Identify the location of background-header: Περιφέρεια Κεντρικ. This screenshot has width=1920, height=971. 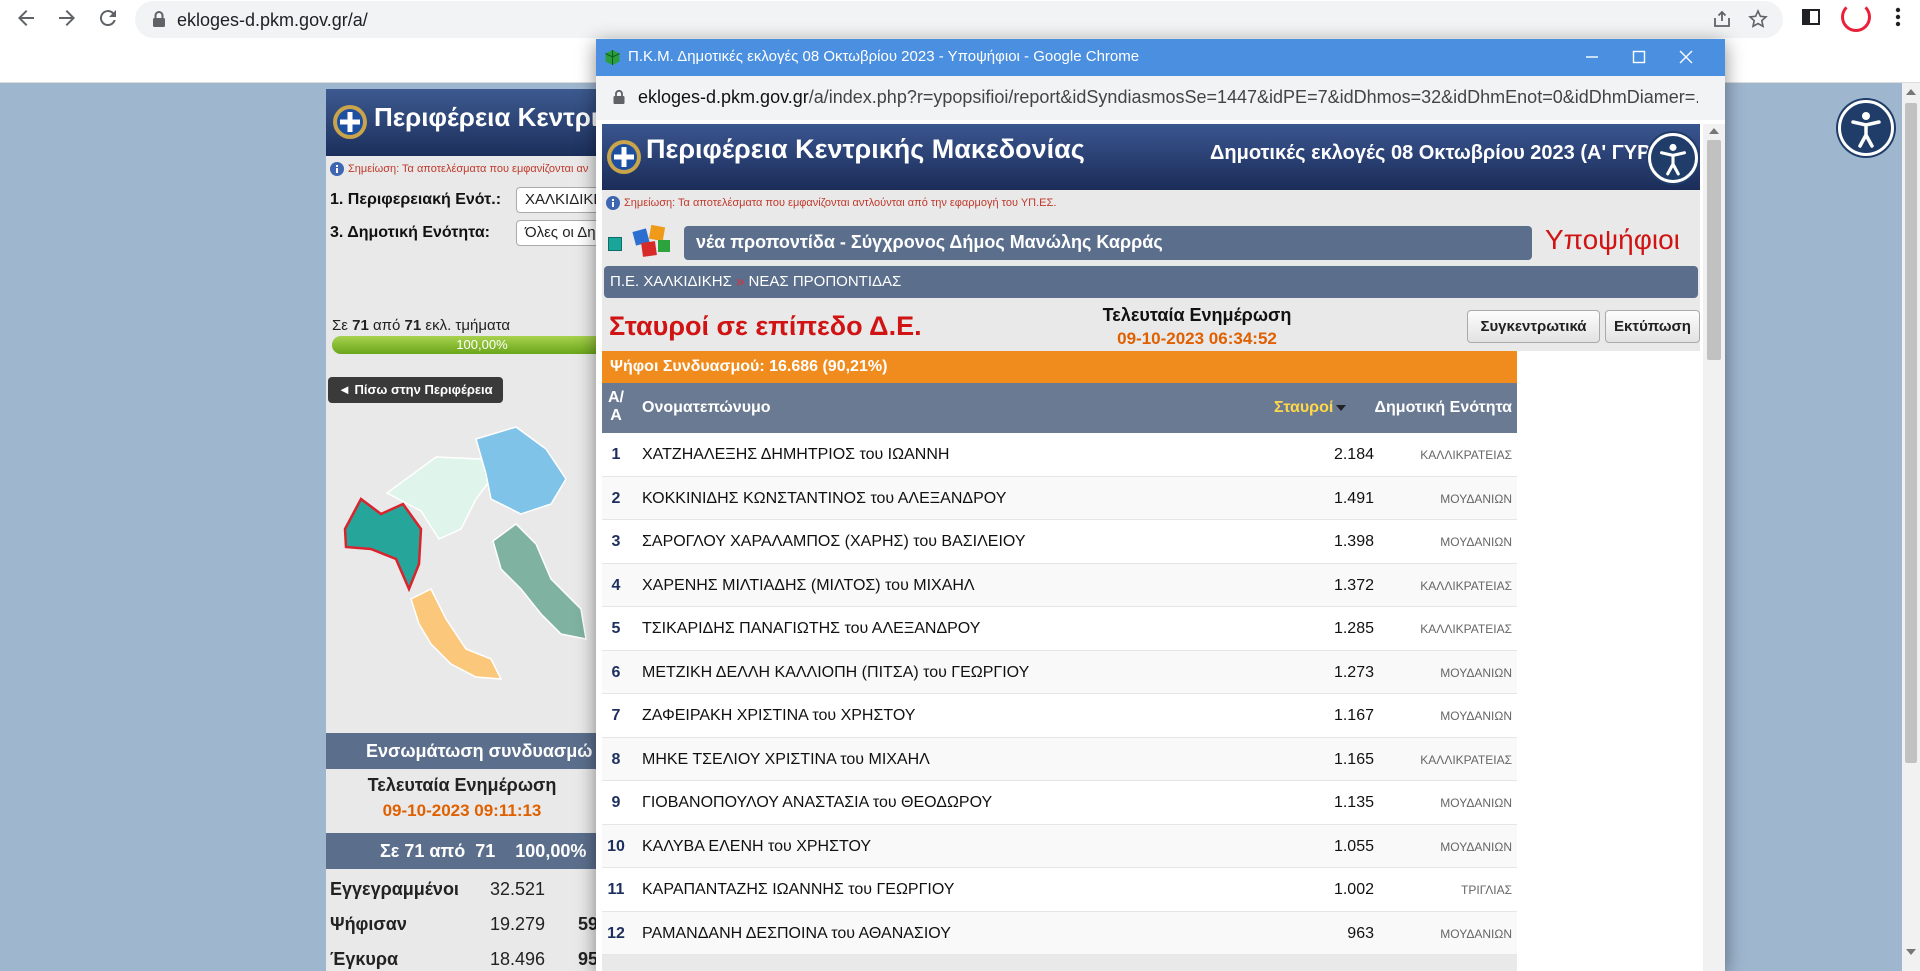
(469, 122).